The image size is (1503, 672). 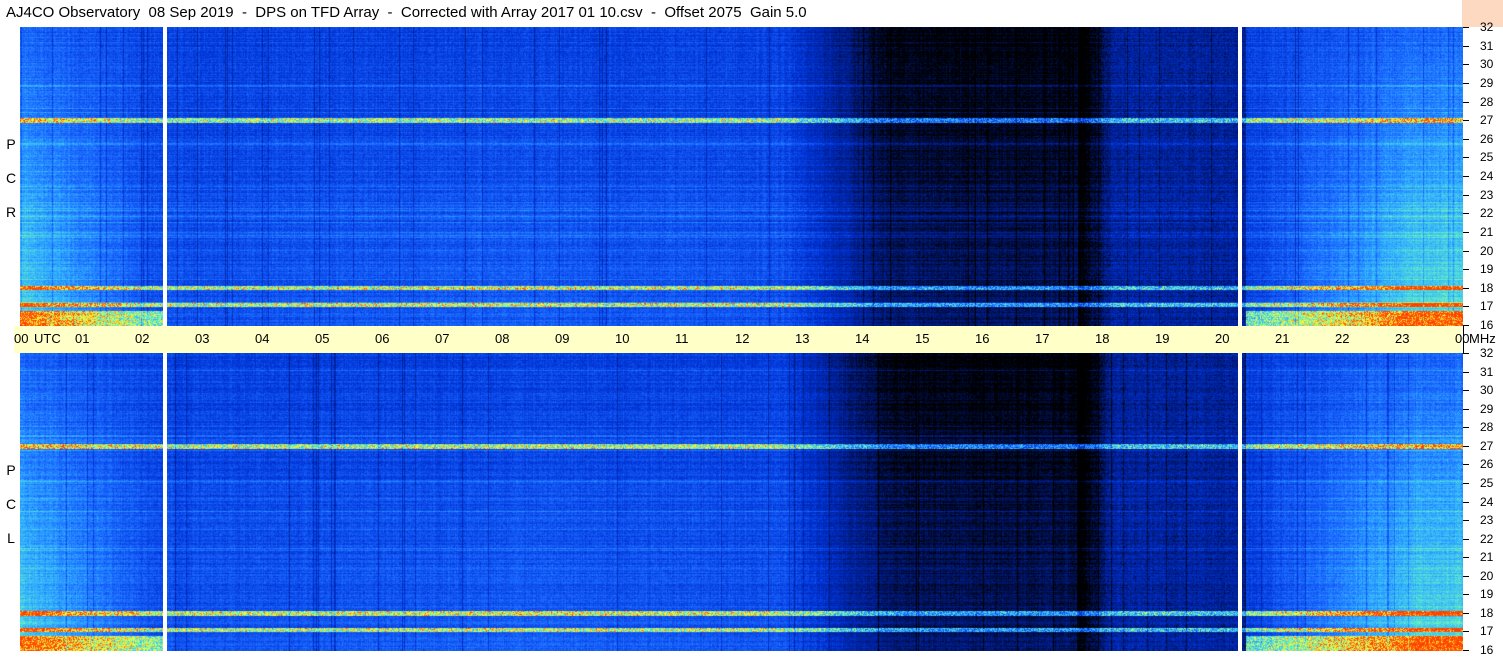 I want to click on freq-tick-label: 32, so click(x=1487, y=27).